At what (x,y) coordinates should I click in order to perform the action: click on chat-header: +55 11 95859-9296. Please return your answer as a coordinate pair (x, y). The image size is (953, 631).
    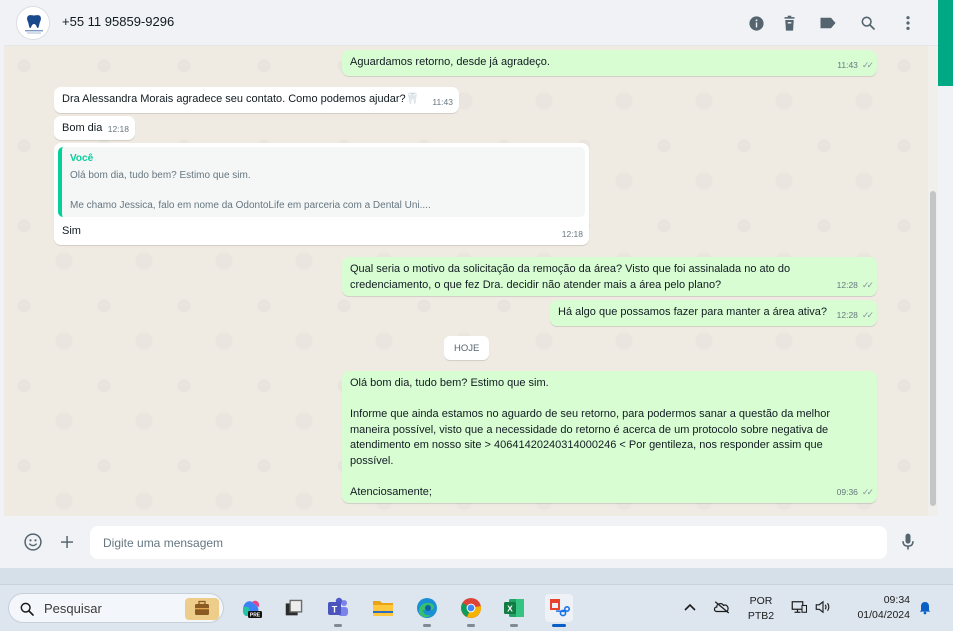
    Looking at the image, I should click on (471, 23).